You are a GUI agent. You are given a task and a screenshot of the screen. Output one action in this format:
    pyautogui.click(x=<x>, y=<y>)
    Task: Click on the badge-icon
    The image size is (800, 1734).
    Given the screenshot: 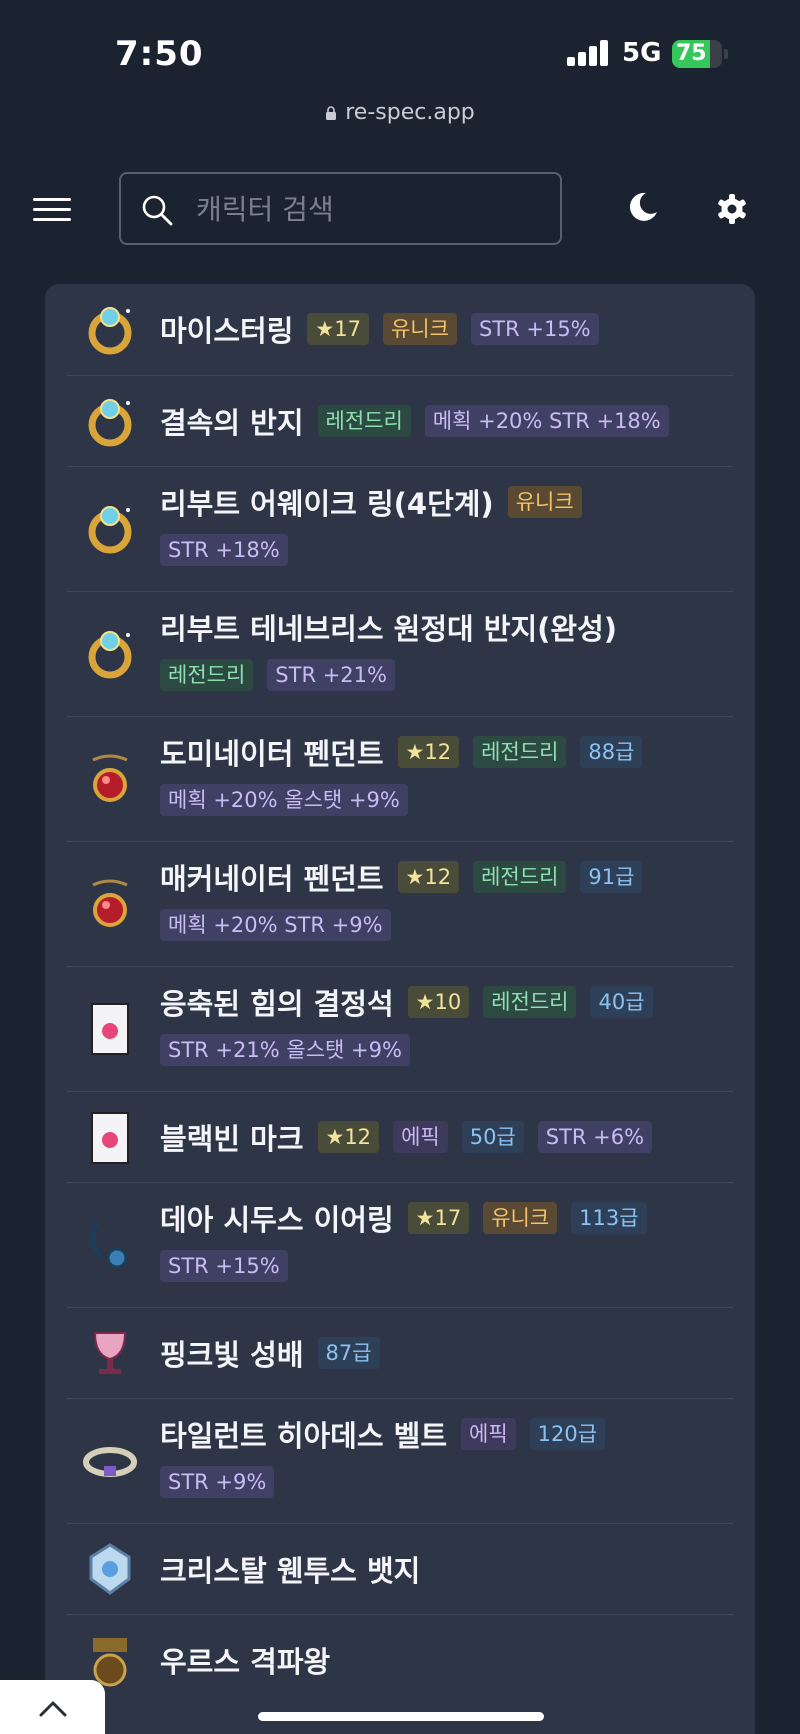 What is the action you would take?
    pyautogui.click(x=110, y=1570)
    